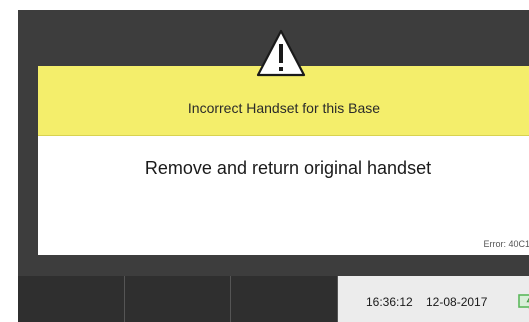 The height and width of the screenshot is (322, 529). I want to click on error-code: Error: 40C1, so click(506, 244).